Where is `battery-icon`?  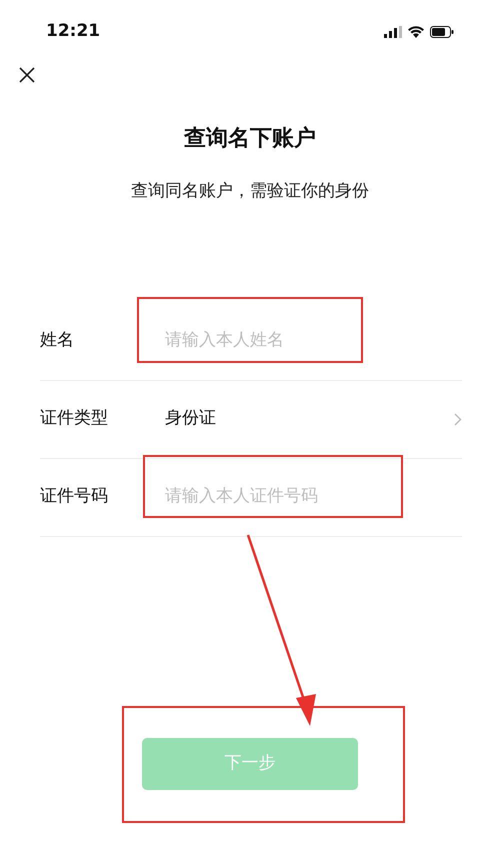 battery-icon is located at coordinates (442, 32).